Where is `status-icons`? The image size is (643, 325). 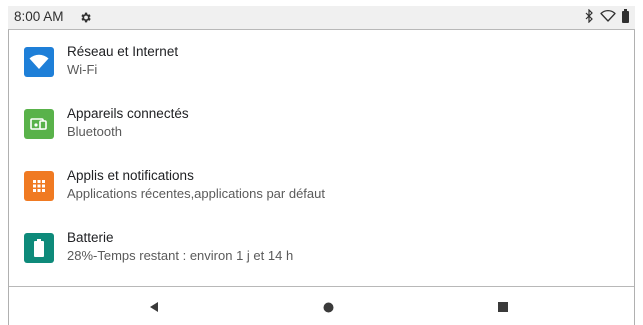
status-icons is located at coordinates (607, 18).